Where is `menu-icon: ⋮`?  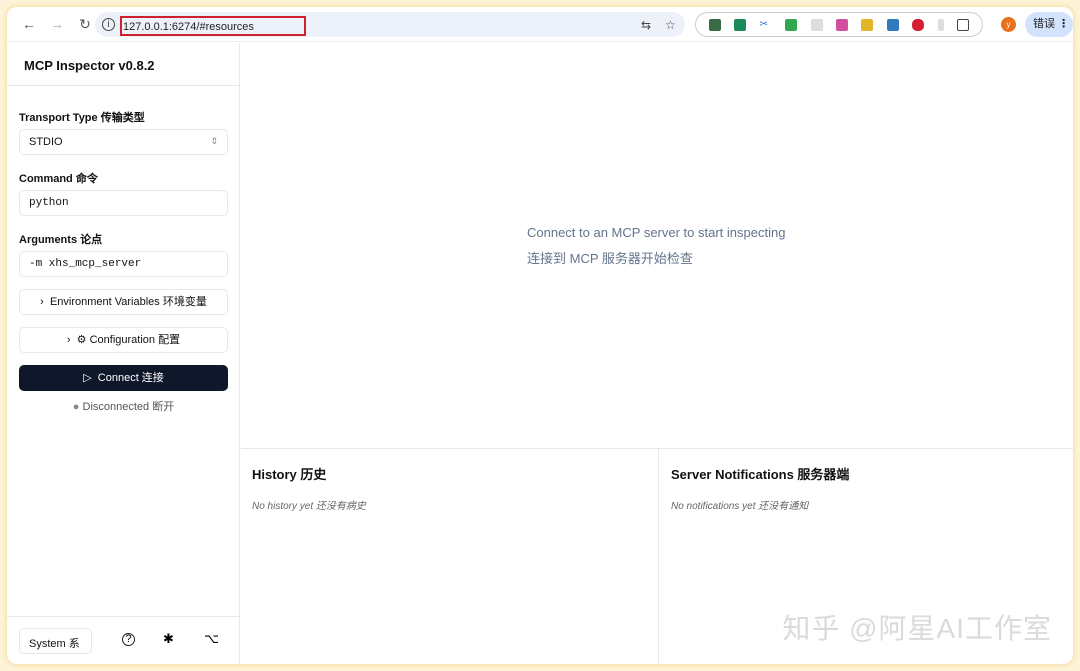 menu-icon: ⋮ is located at coordinates (1064, 24).